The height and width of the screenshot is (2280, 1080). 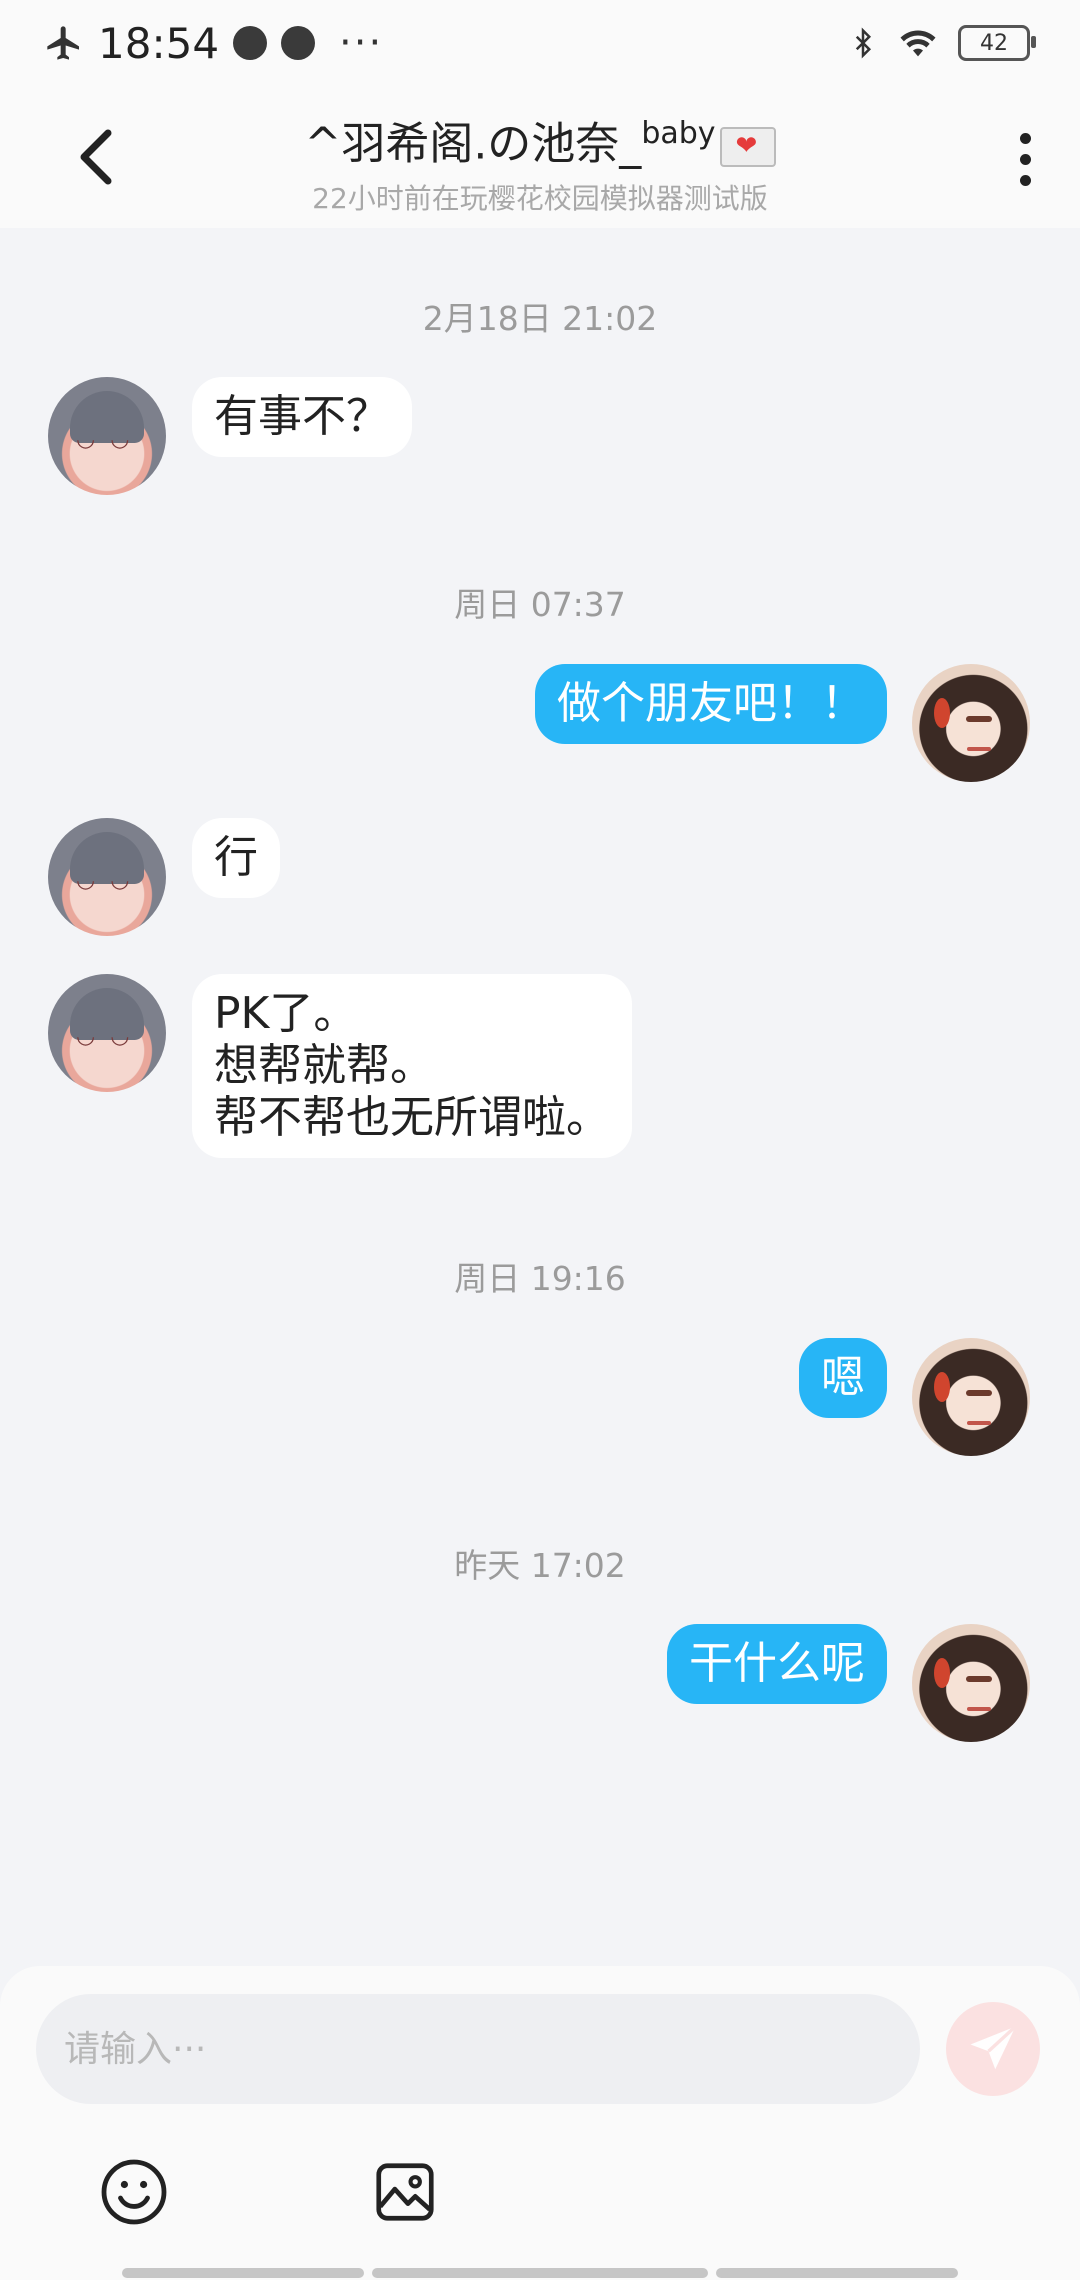 What do you see at coordinates (540, 318) in the screenshot?
I see `timestamp: 2月18日 21:02` at bounding box center [540, 318].